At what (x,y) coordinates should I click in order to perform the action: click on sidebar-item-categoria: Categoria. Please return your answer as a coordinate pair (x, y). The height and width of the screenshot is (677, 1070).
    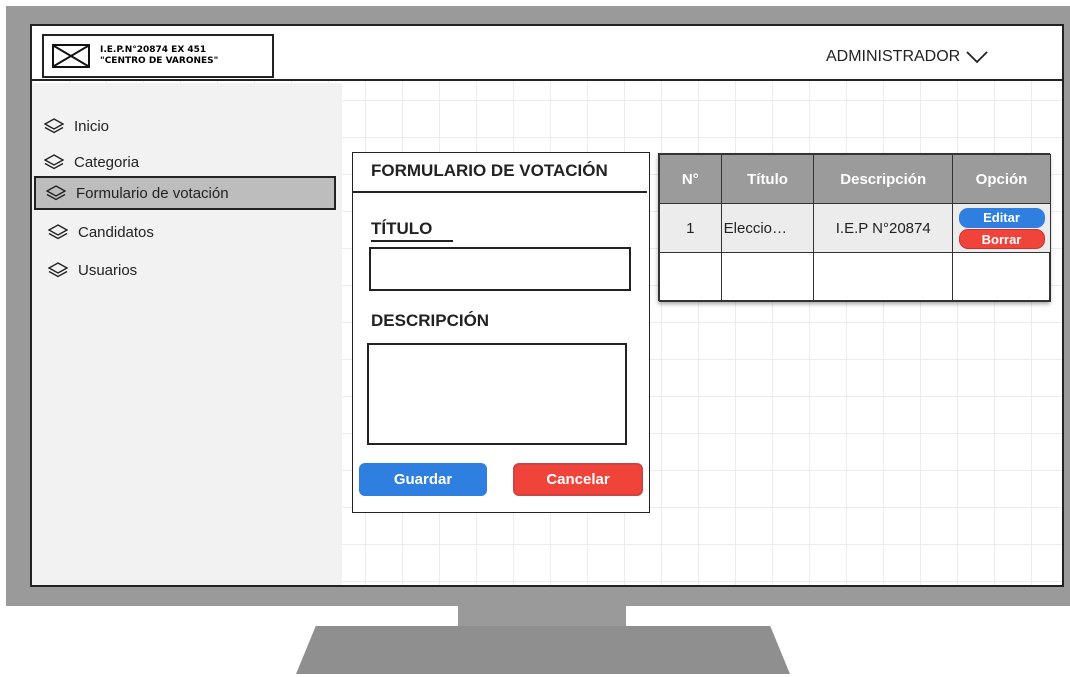
    Looking at the image, I should click on (91, 162).